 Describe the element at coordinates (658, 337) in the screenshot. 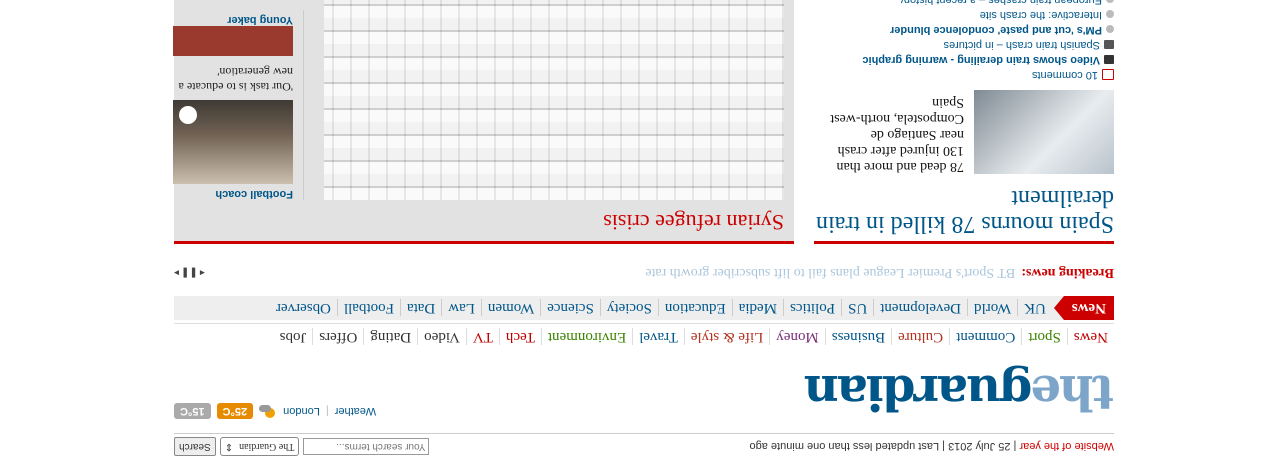

I see `section-travel: Travel` at that location.